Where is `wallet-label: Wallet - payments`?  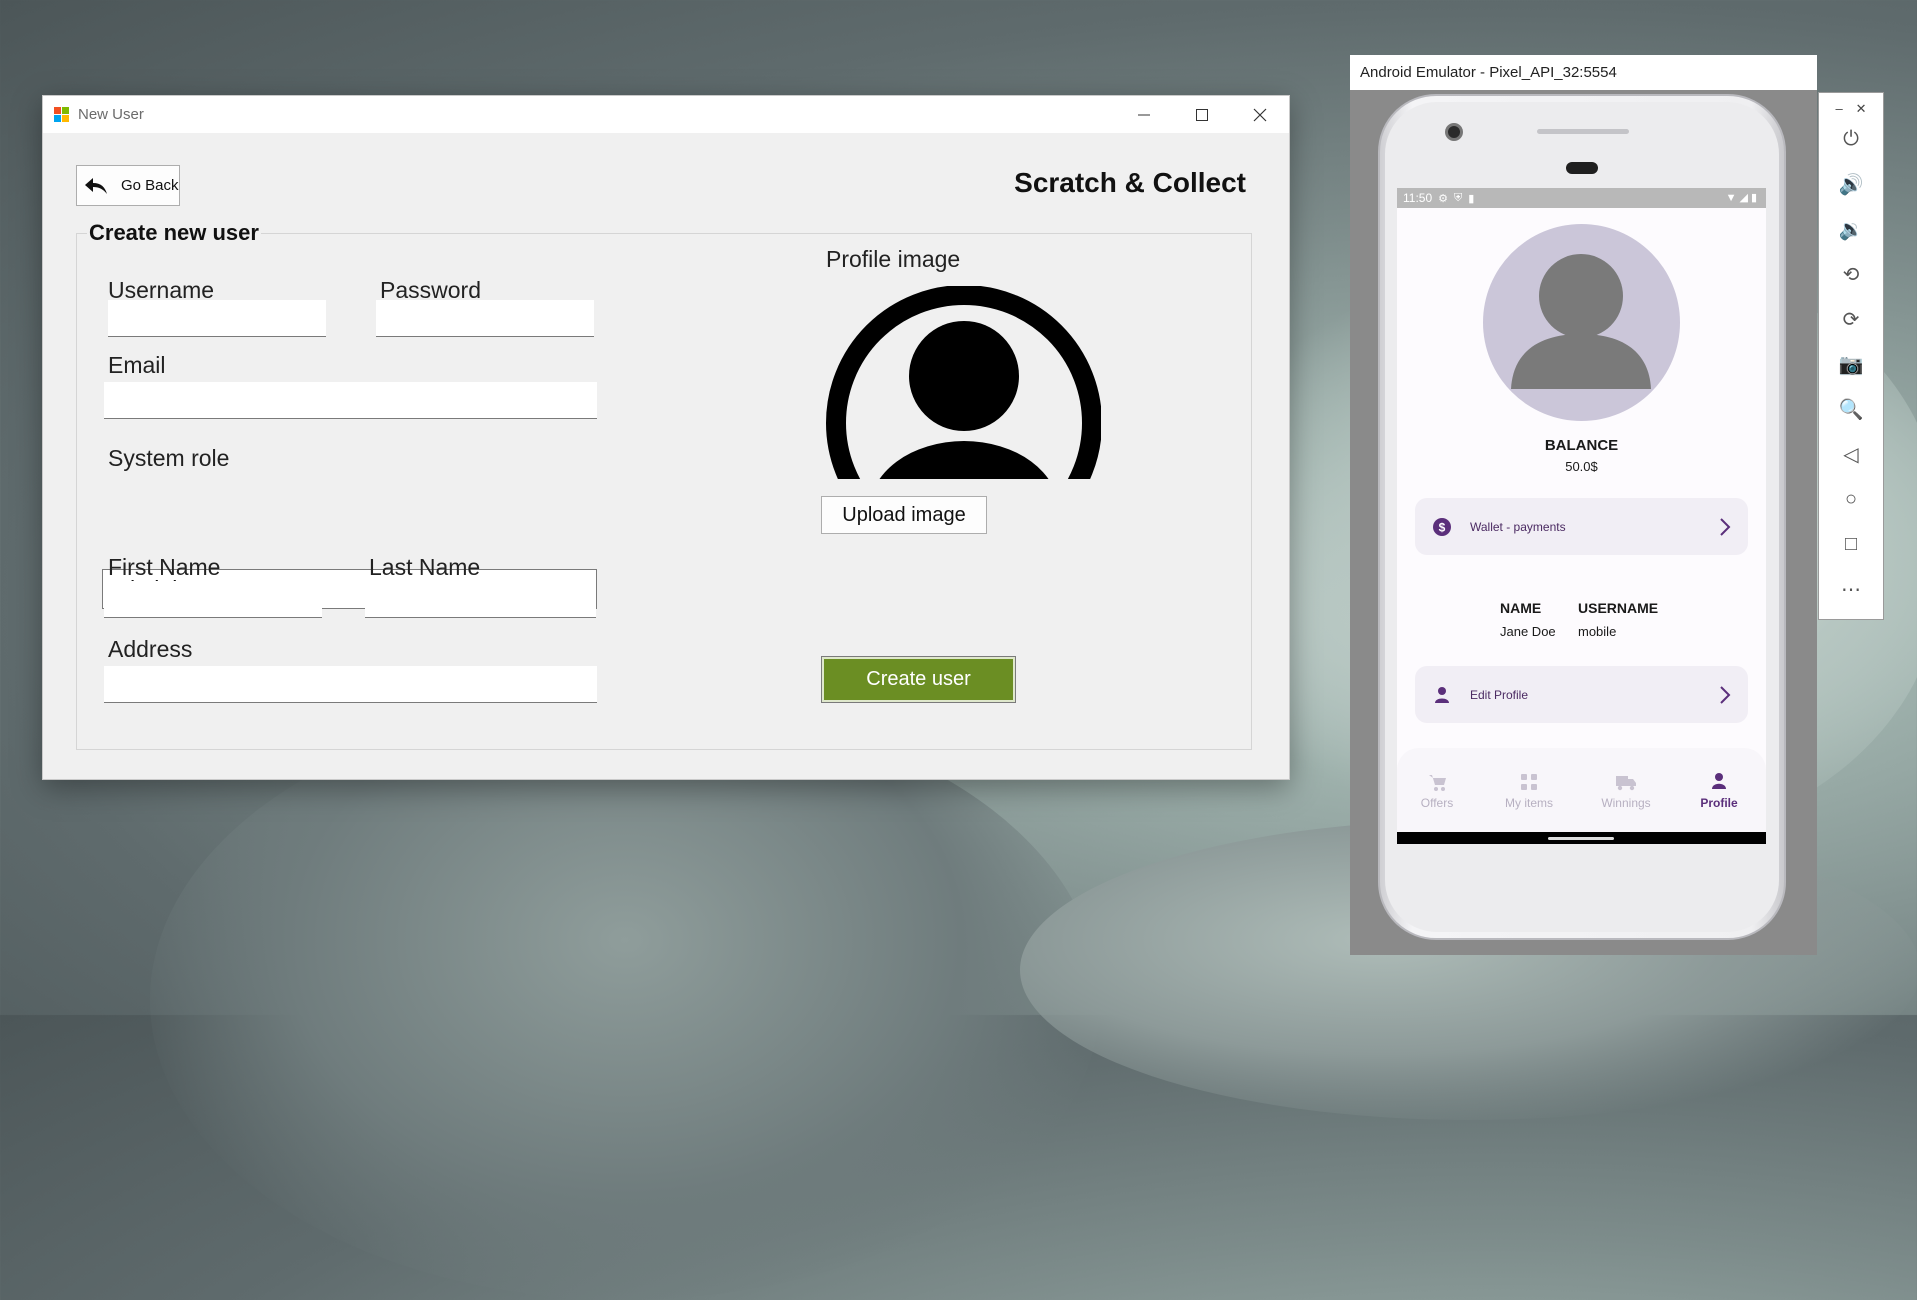
wallet-label: Wallet - payments is located at coordinates (1518, 526).